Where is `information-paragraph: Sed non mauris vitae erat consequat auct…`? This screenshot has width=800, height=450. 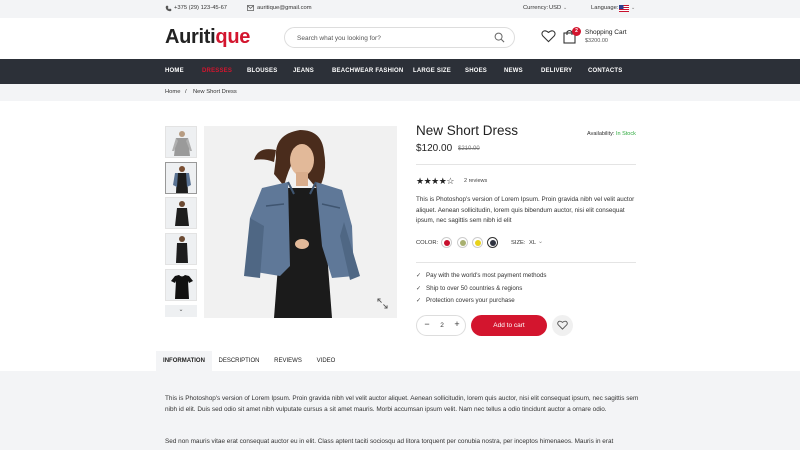
information-paragraph: Sed non mauris vitae erat consequat auct… is located at coordinates (389, 441).